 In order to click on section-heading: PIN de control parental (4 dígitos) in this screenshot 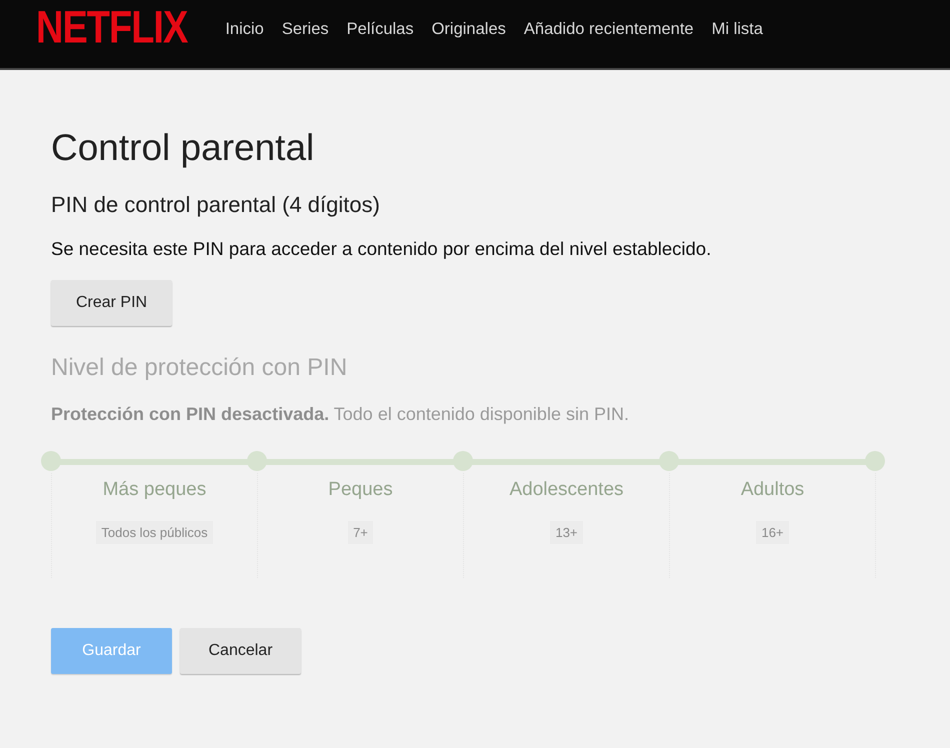, I will do `click(216, 205)`.